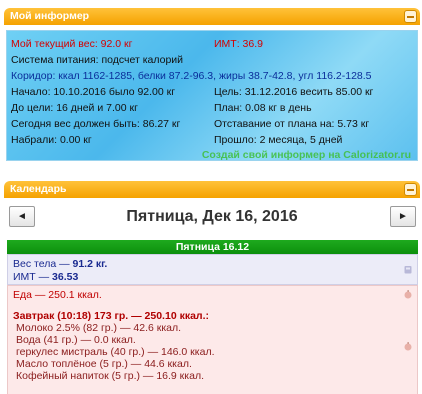 The width and height of the screenshot is (422, 394). Describe the element at coordinates (93, 92) in the screenshot. I see `start-info: Начало: 10.10.2016 было 92.00 кг` at that location.